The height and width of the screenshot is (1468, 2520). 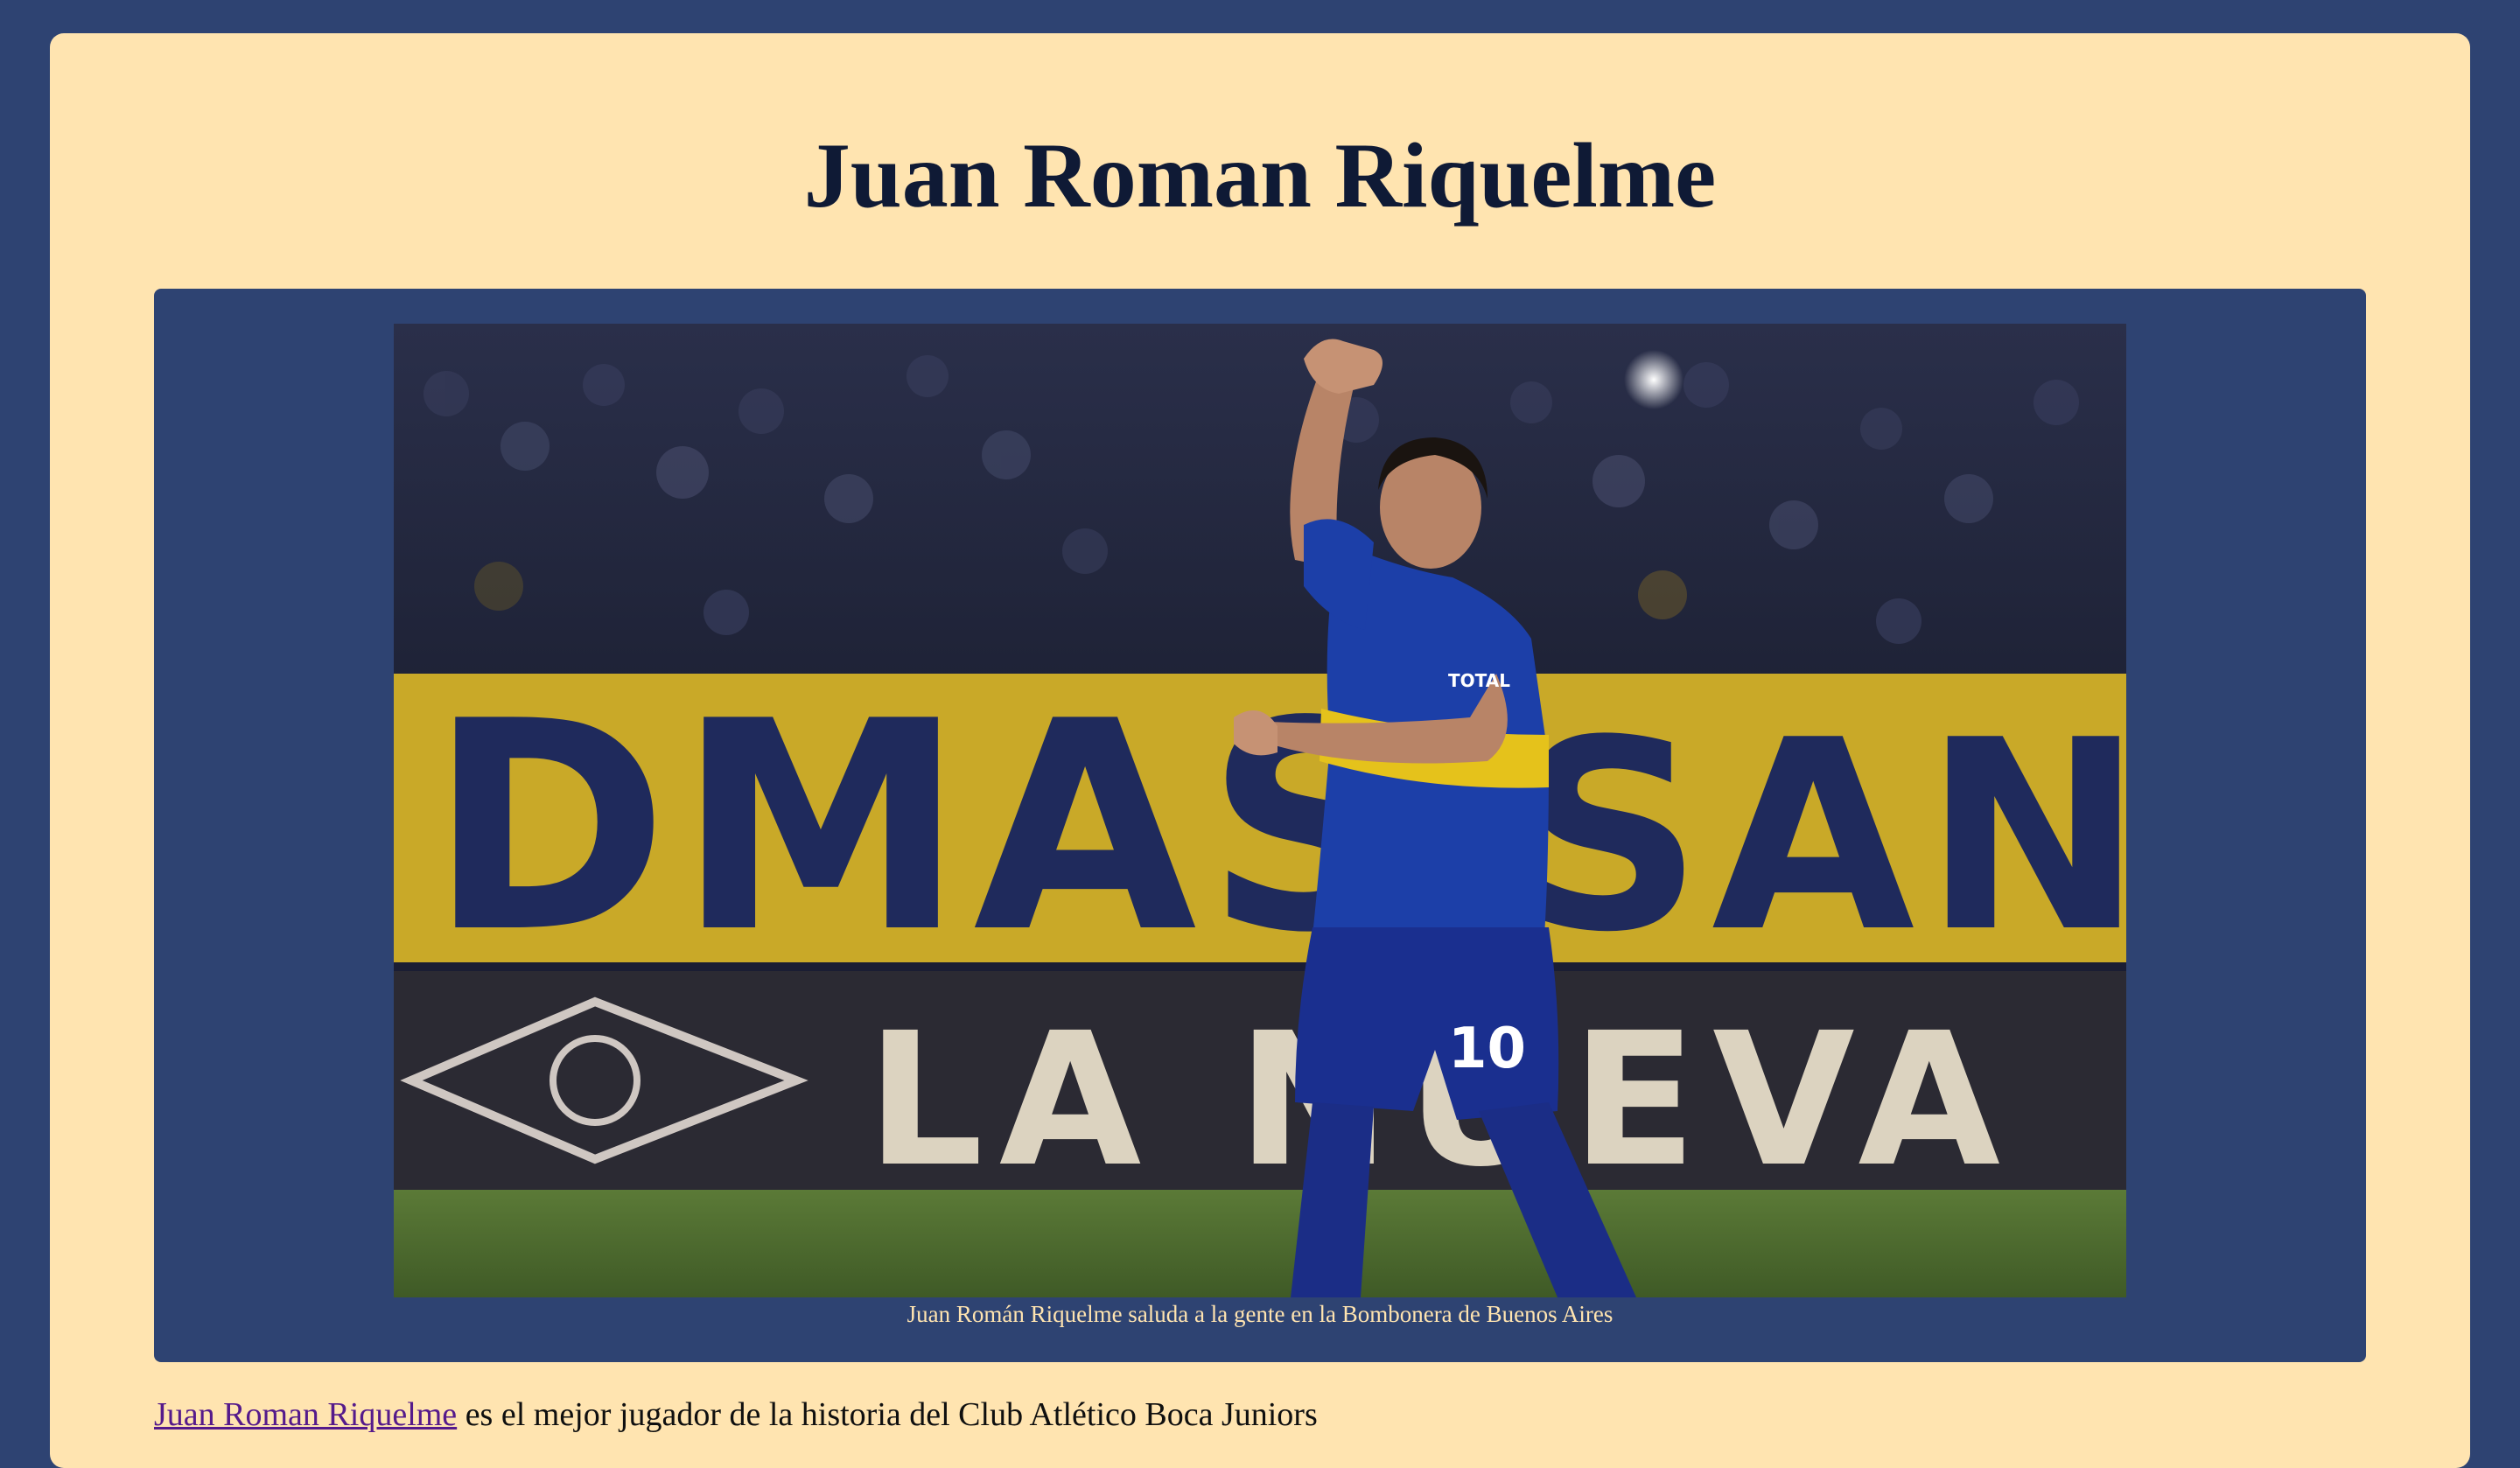 What do you see at coordinates (305, 1414) in the screenshot?
I see `player-link: Juan Roman Riquelme` at bounding box center [305, 1414].